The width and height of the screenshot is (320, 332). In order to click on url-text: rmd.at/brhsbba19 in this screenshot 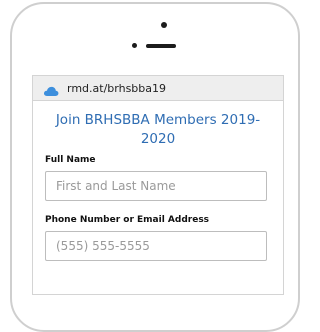, I will do `click(116, 88)`.